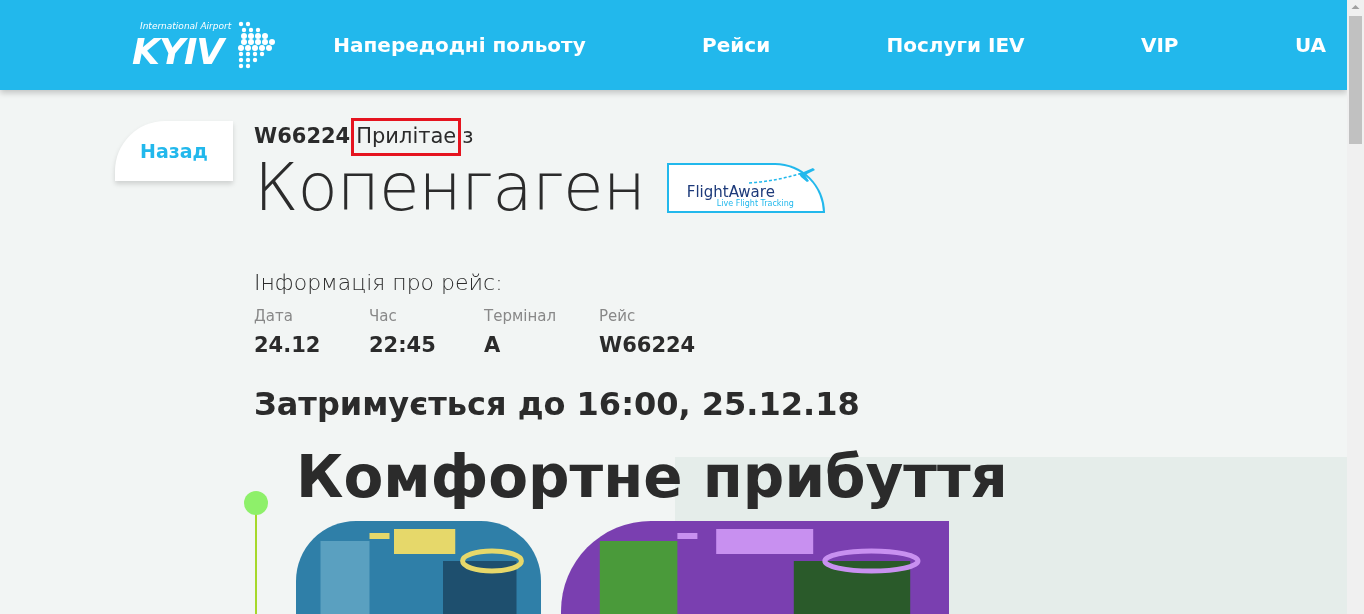 This screenshot has width=1364, height=614. I want to click on info-label: Час, so click(383, 316).